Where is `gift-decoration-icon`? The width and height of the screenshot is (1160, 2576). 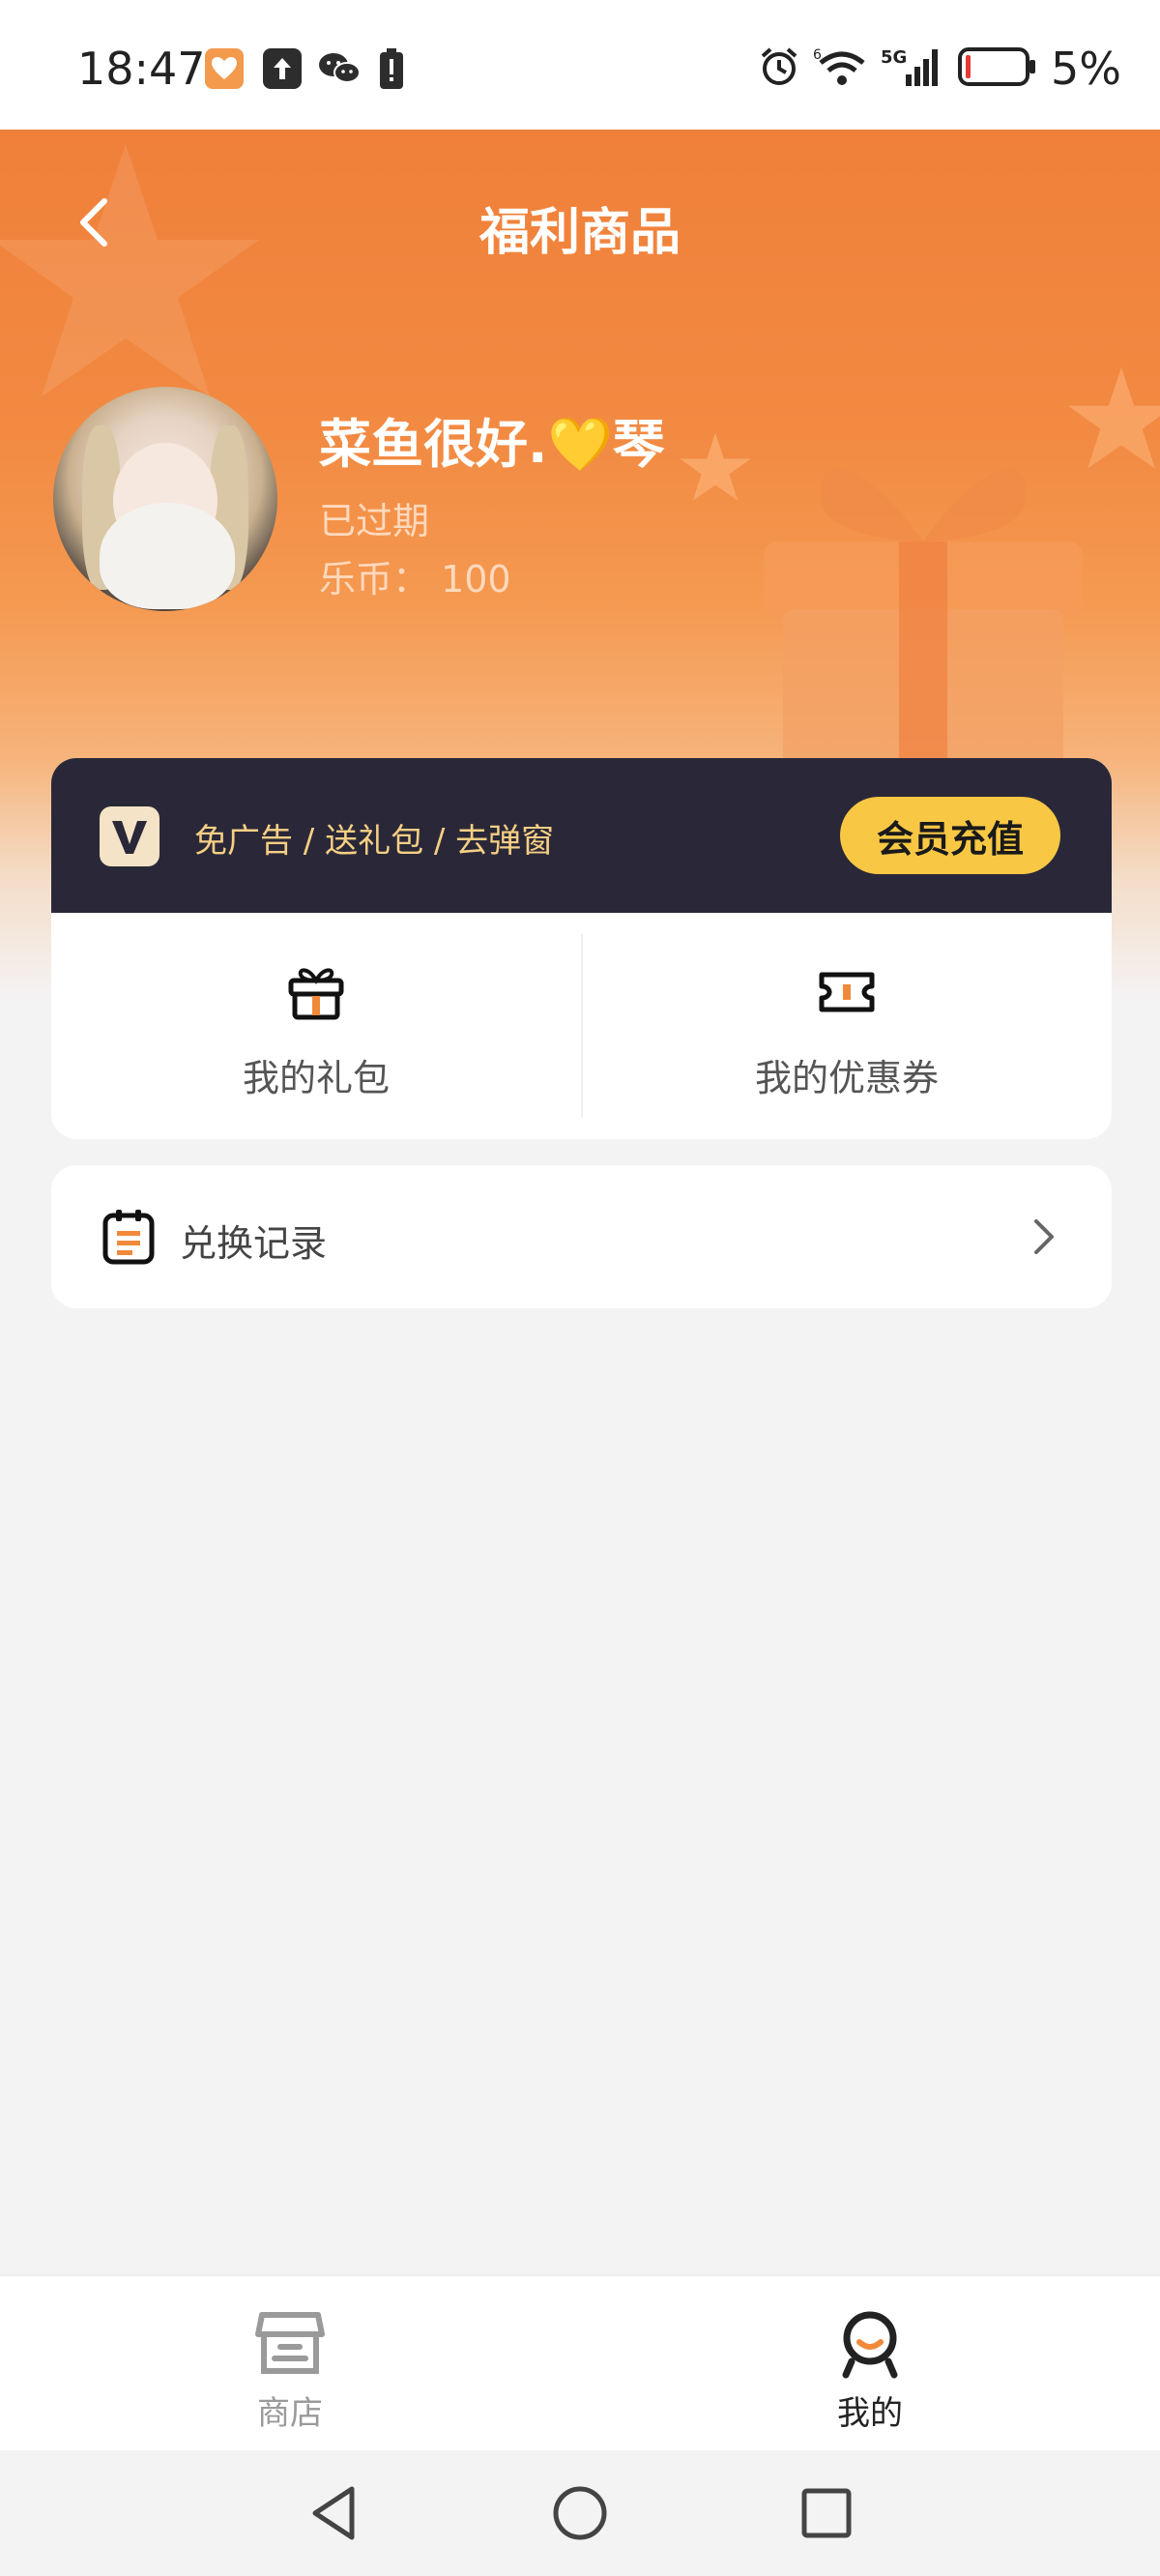 gift-decoration-icon is located at coordinates (924, 621).